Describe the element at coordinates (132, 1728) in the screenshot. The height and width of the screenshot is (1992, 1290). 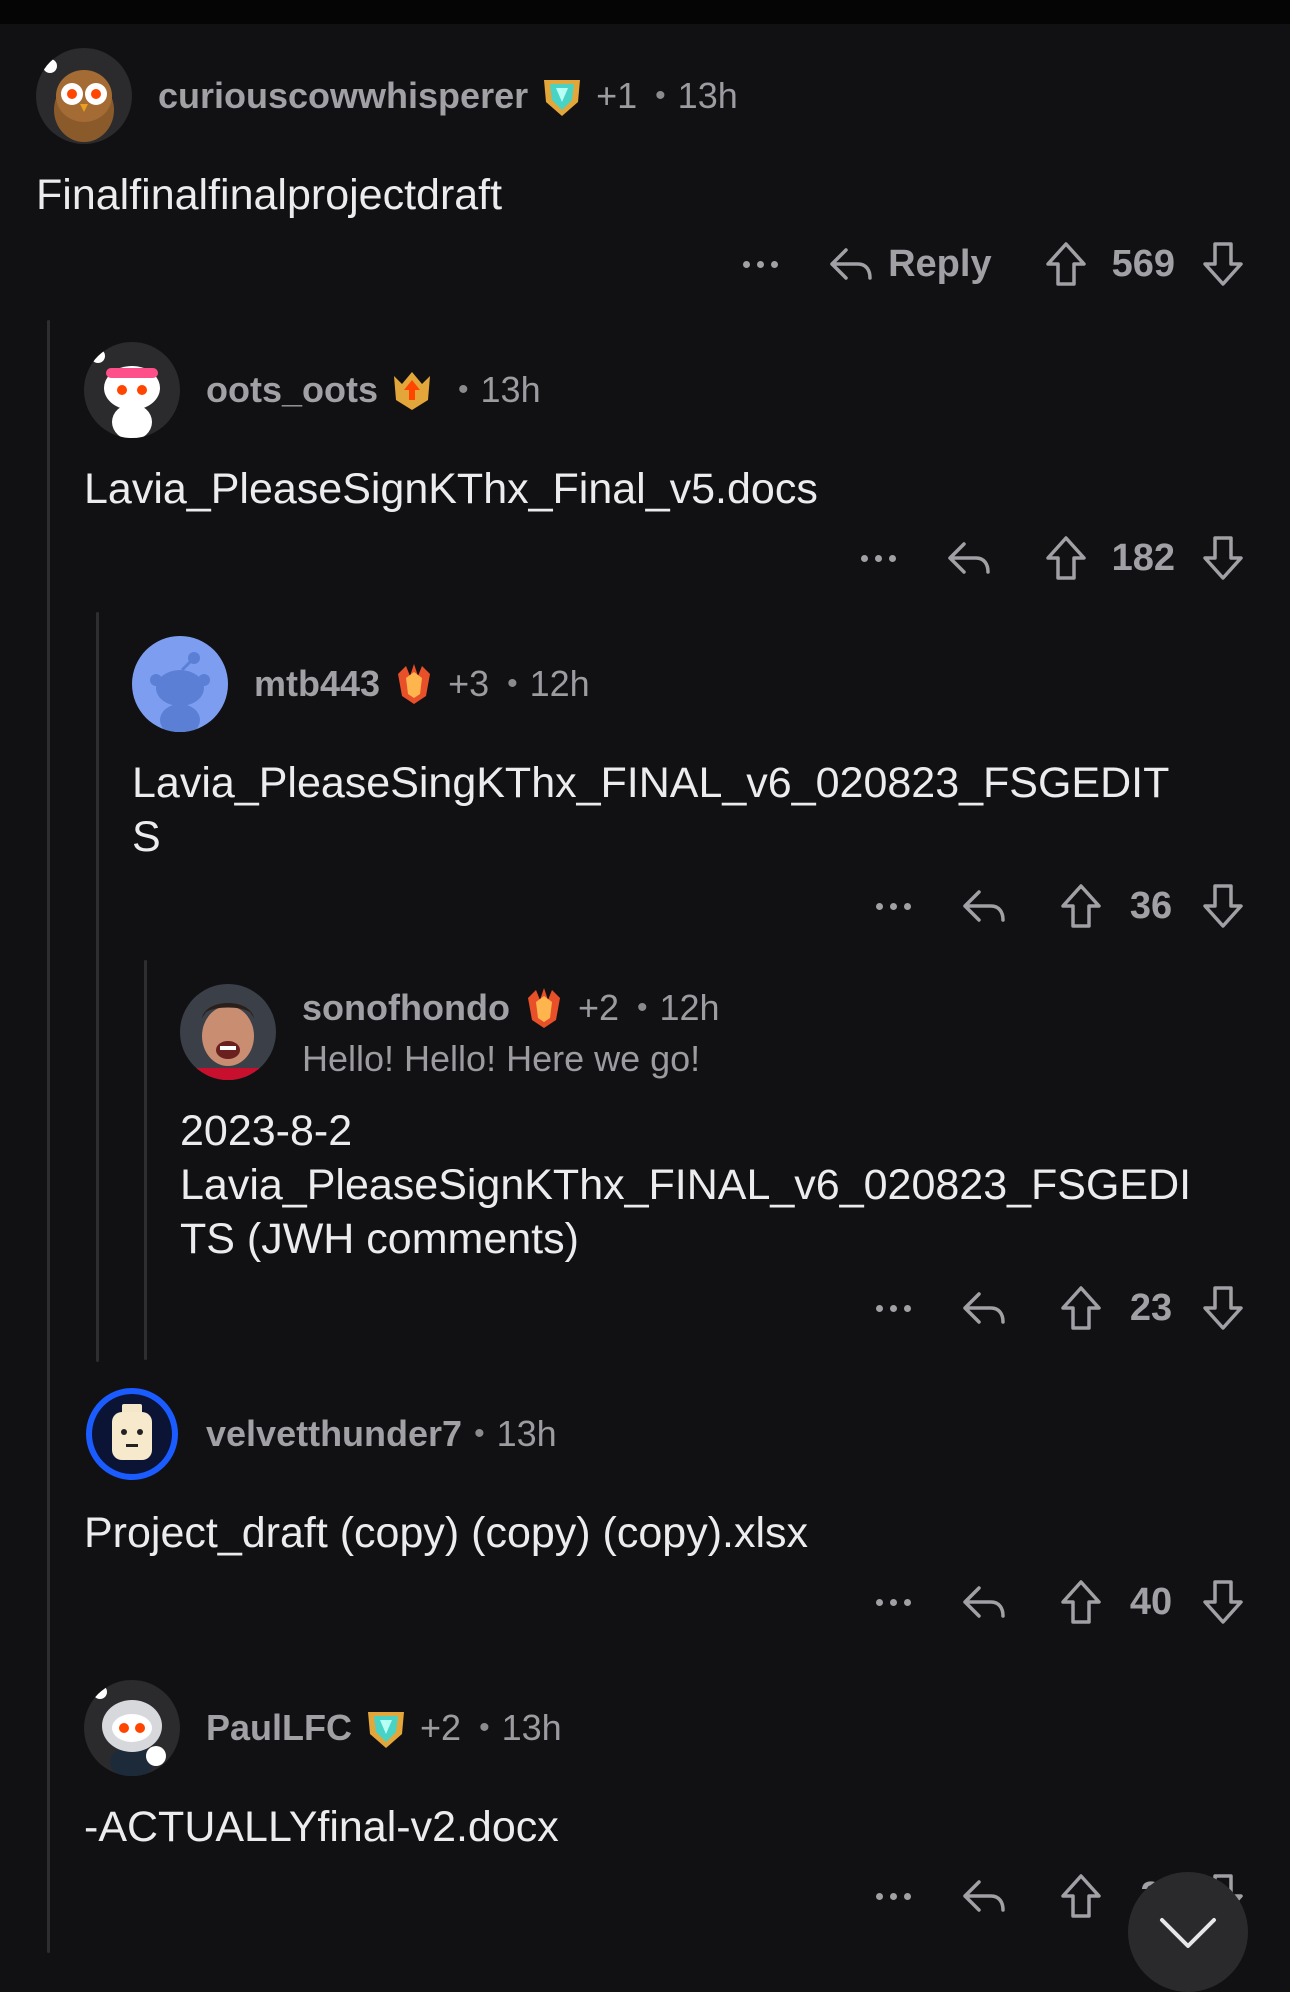
I see `robot-helmet-snoo-avatar` at that location.